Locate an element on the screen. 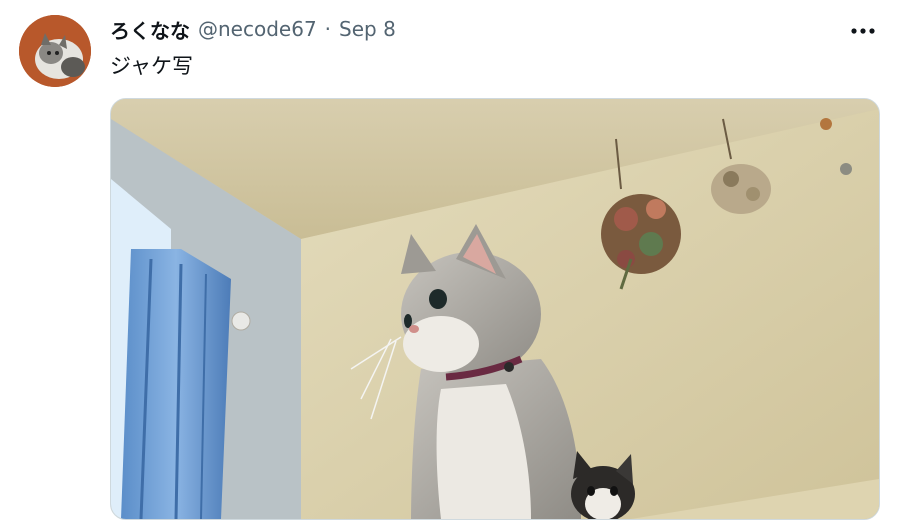 This screenshot has height=520, width=900. more-horizontal-icon is located at coordinates (863, 31).